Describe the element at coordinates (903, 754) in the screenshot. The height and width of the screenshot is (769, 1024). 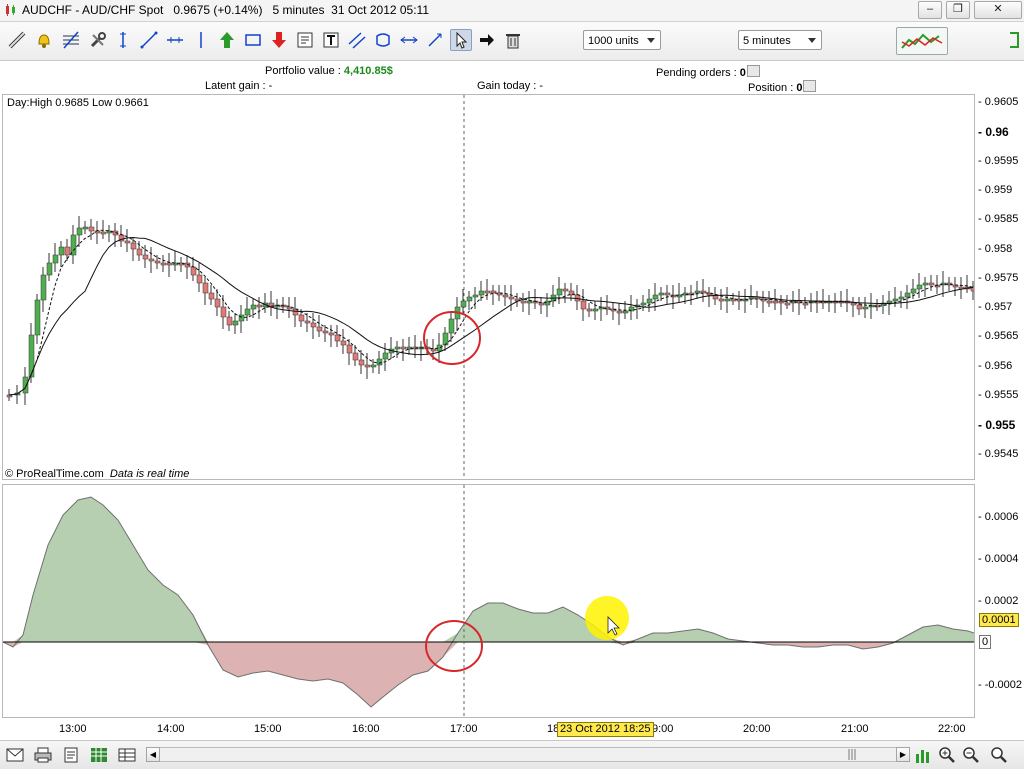
I see `scroll-right-button: ▶` at that location.